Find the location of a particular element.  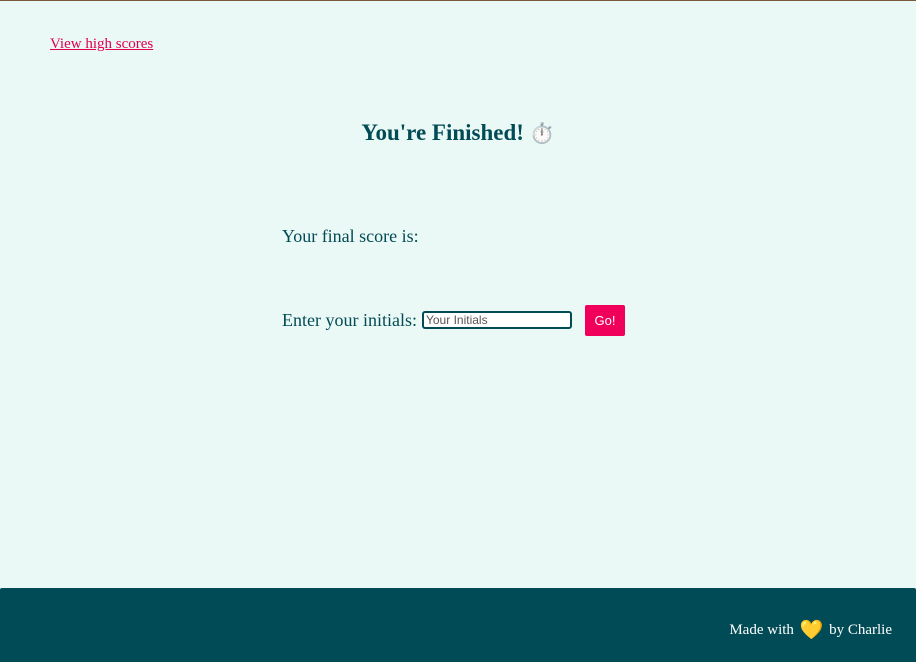

go-button: Go! is located at coordinates (604, 320).